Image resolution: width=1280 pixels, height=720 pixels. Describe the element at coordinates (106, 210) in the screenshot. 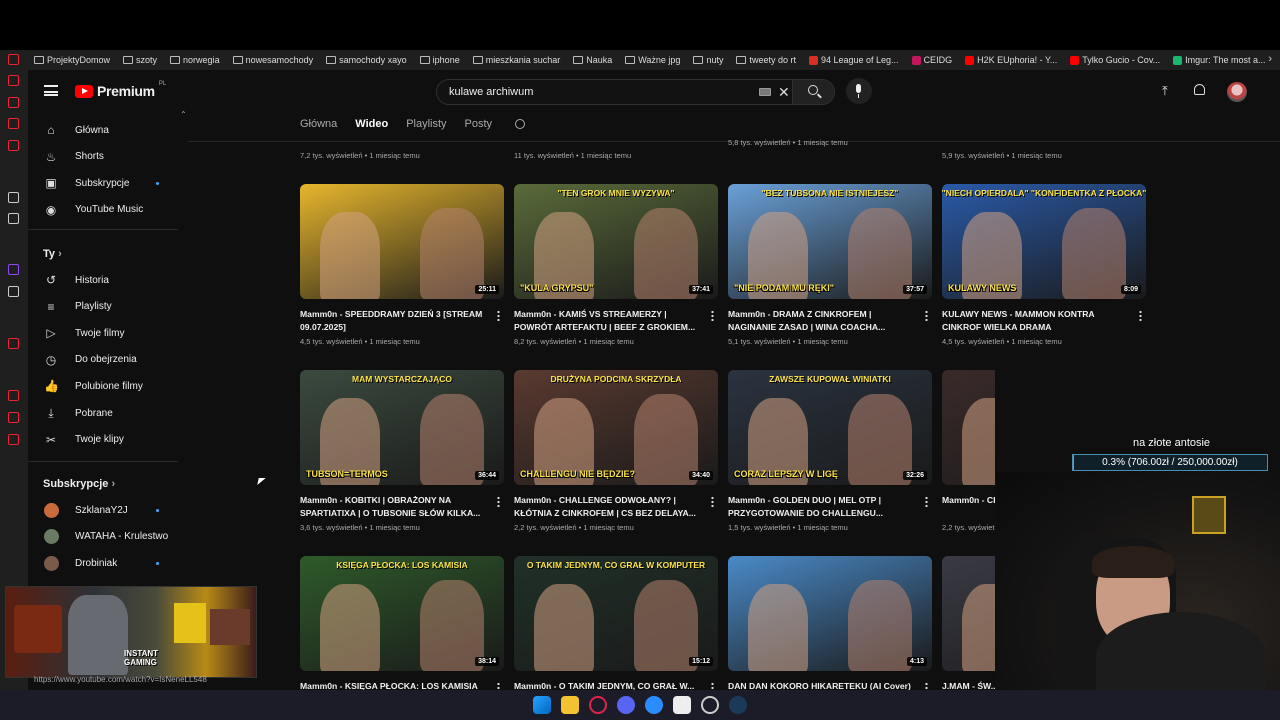

I see `sidebar-item: ◉ YouTube Music` at that location.